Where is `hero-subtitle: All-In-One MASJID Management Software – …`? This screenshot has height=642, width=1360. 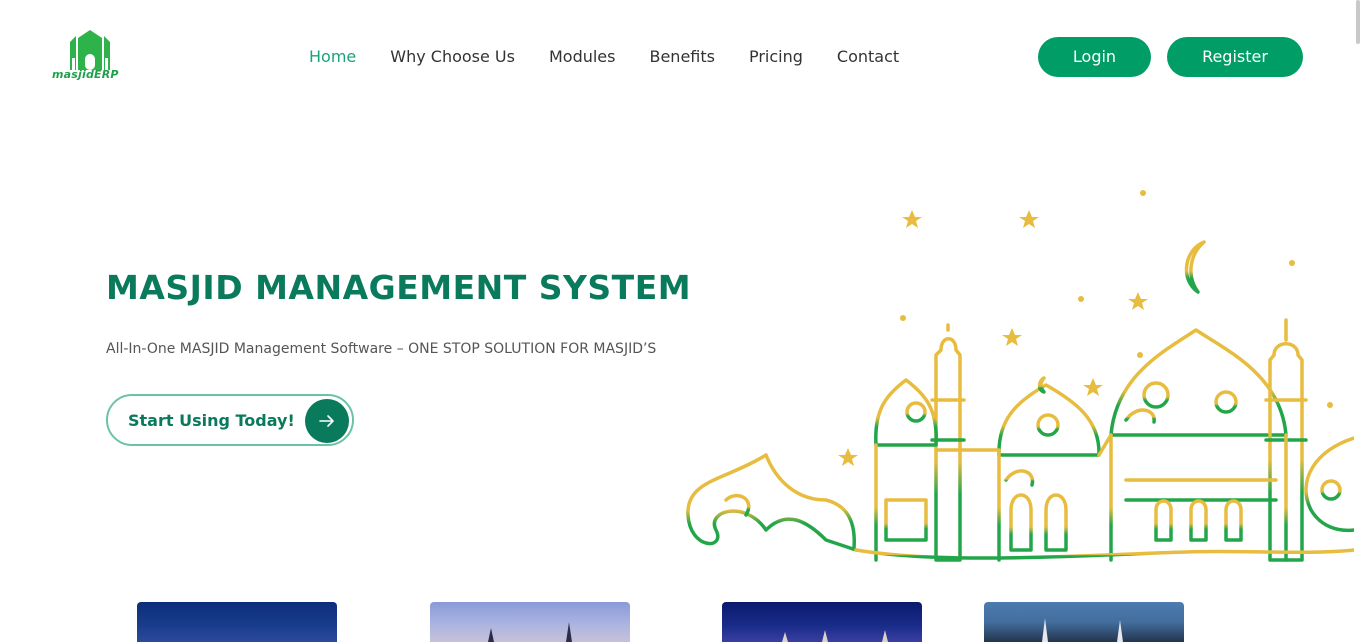 hero-subtitle: All-In-One MASJID Management Software – … is located at coordinates (381, 349).